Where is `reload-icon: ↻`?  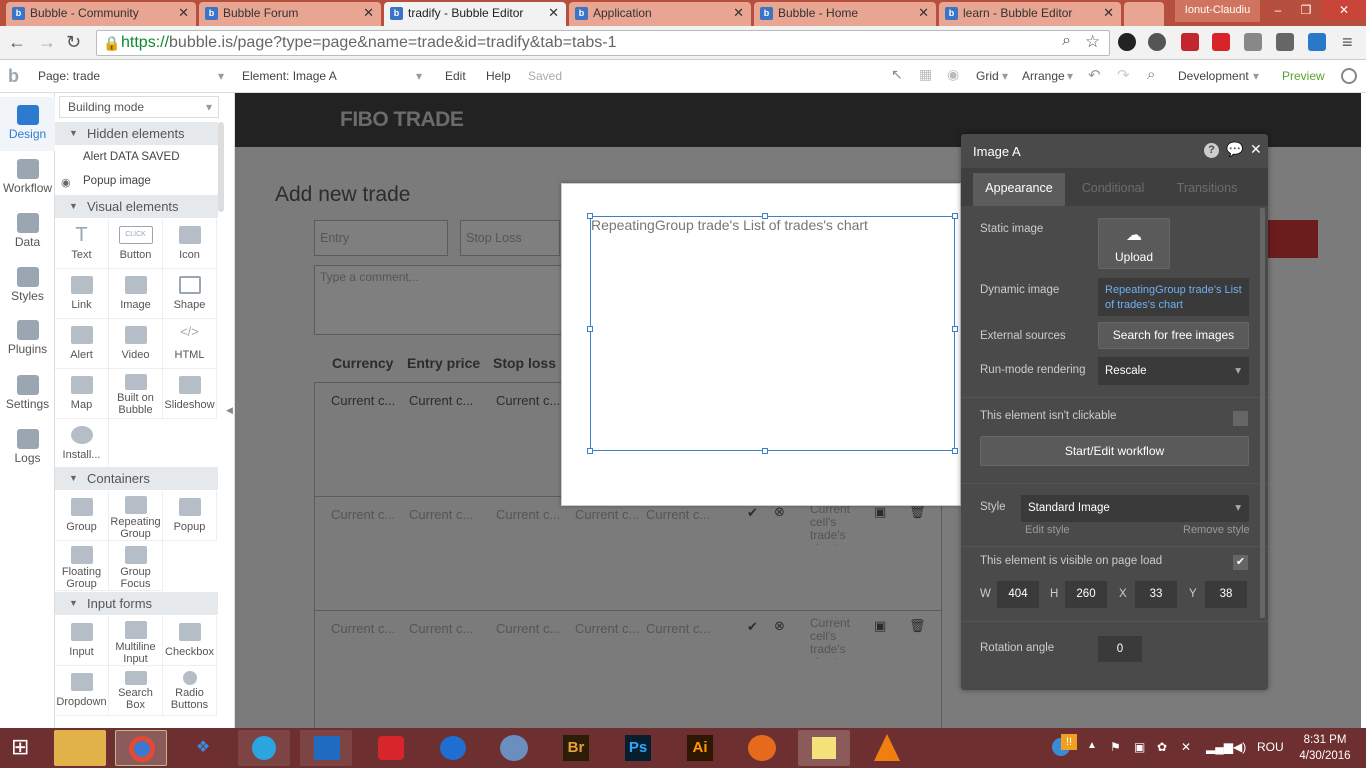 reload-icon: ↻ is located at coordinates (73, 42).